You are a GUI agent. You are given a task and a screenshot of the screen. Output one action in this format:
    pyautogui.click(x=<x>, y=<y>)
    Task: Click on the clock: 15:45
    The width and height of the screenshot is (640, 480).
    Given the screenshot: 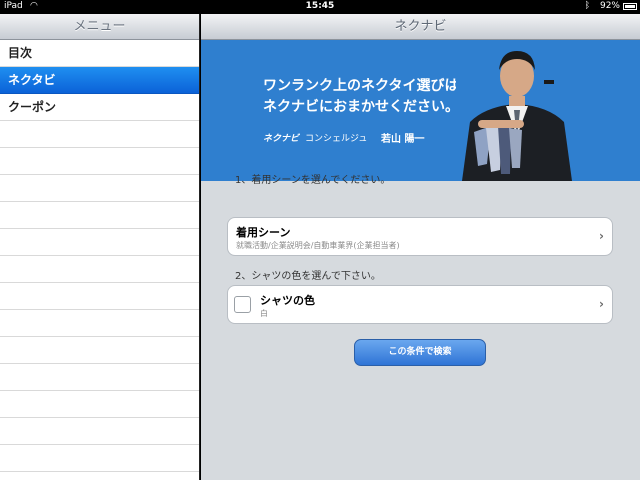 What is the action you would take?
    pyautogui.click(x=320, y=6)
    